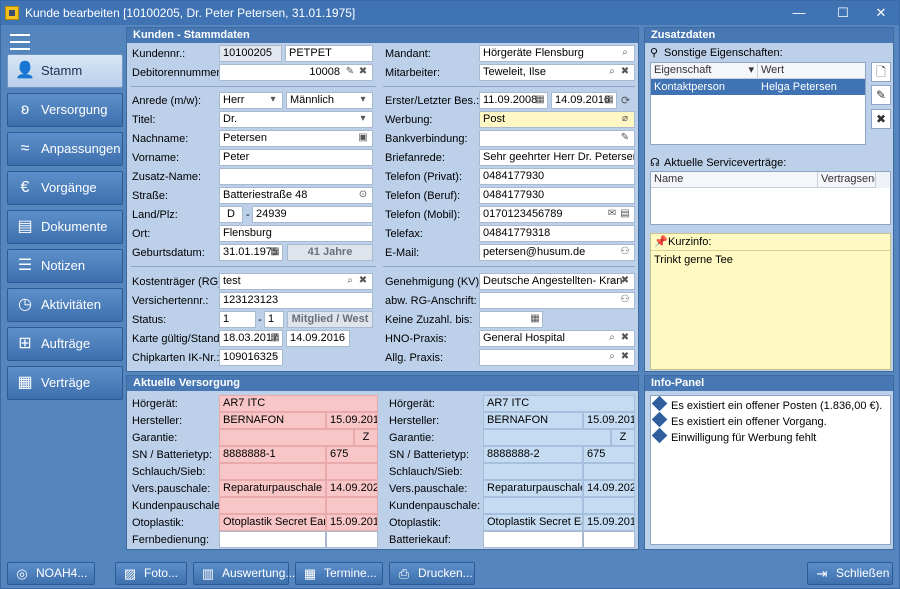 The width and height of the screenshot is (900, 589). I want to click on r-hersteller-field: BERNAFON, so click(533, 420).